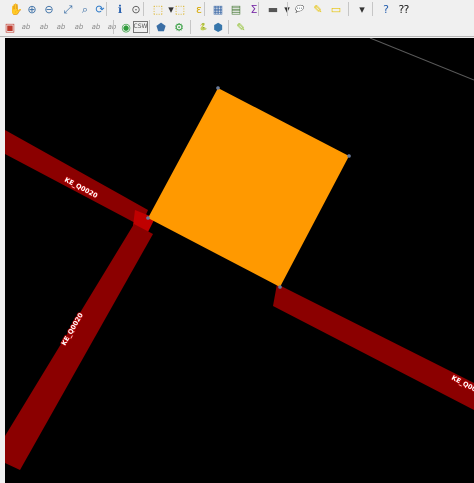 This screenshot has height=483, width=474. Describe the element at coordinates (373, 347) in the screenshot. I see `road-segment-southeast` at that location.